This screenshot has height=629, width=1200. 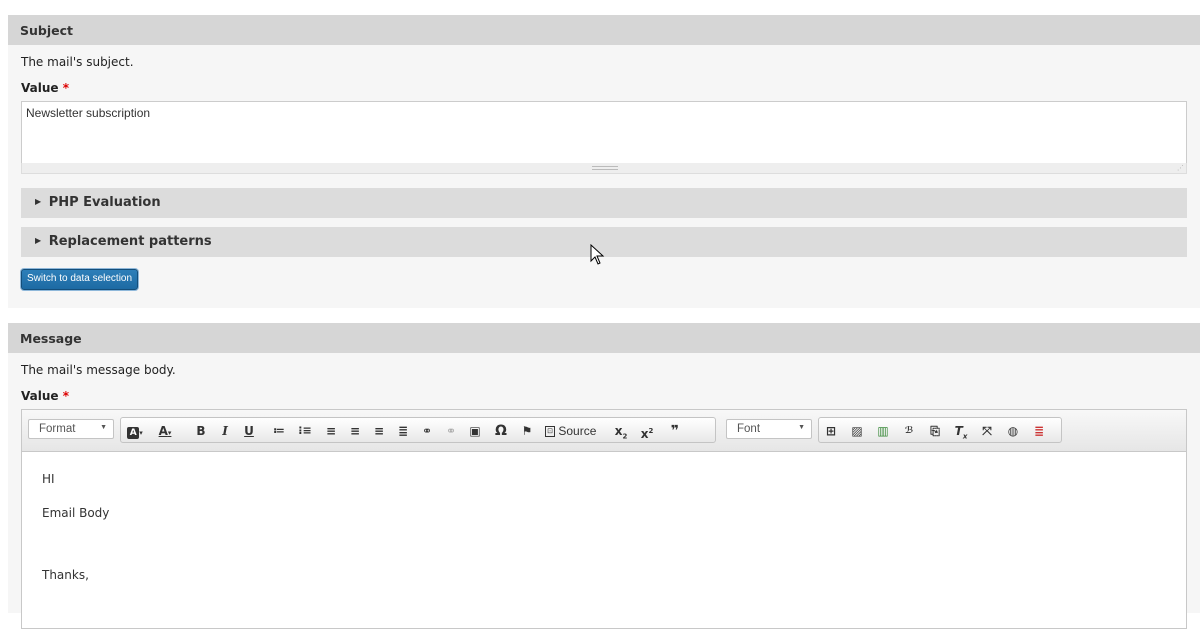 What do you see at coordinates (225, 431) in the screenshot?
I see `italic-icon: I` at bounding box center [225, 431].